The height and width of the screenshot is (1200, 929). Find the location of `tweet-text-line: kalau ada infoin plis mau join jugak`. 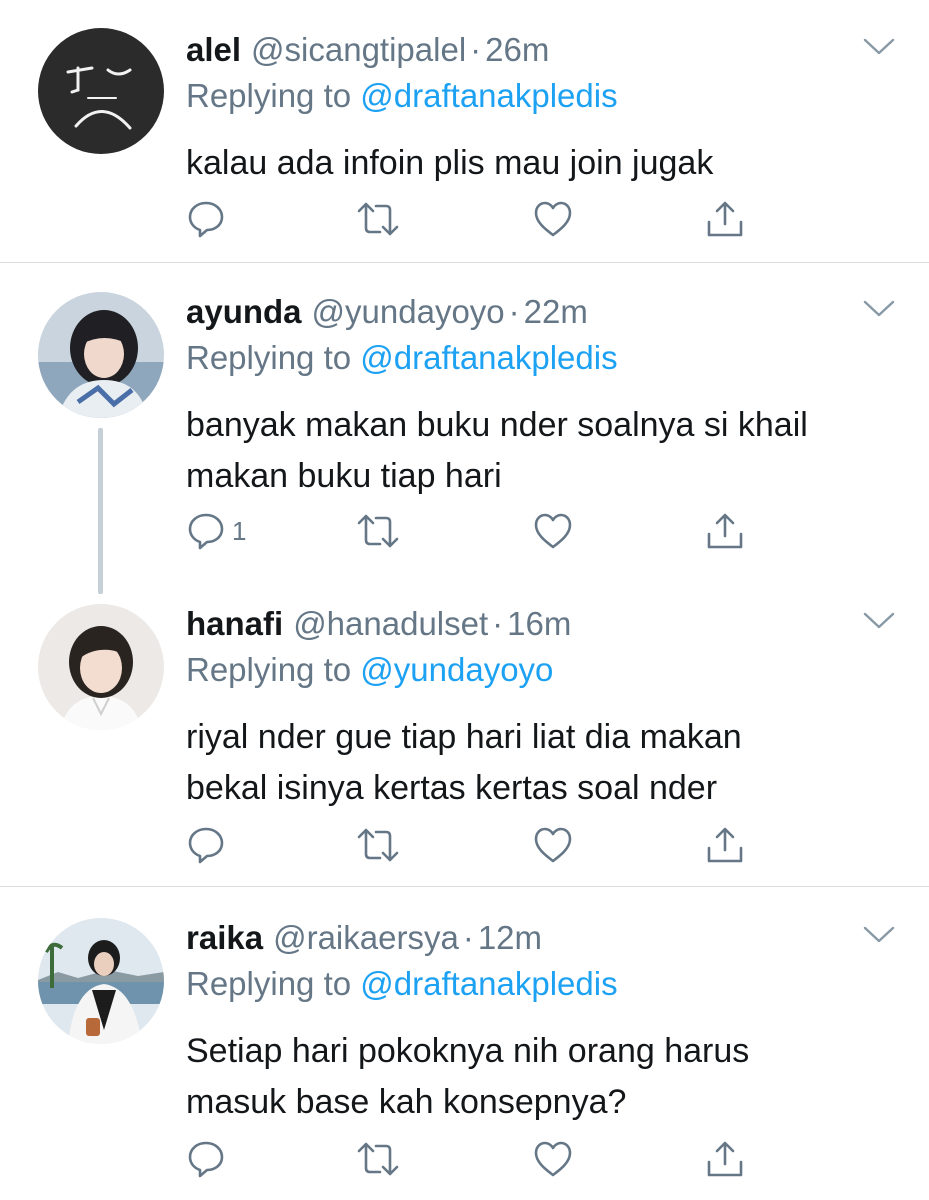

tweet-text-line: kalau ada infoin plis mau join jugak is located at coordinates (450, 163).